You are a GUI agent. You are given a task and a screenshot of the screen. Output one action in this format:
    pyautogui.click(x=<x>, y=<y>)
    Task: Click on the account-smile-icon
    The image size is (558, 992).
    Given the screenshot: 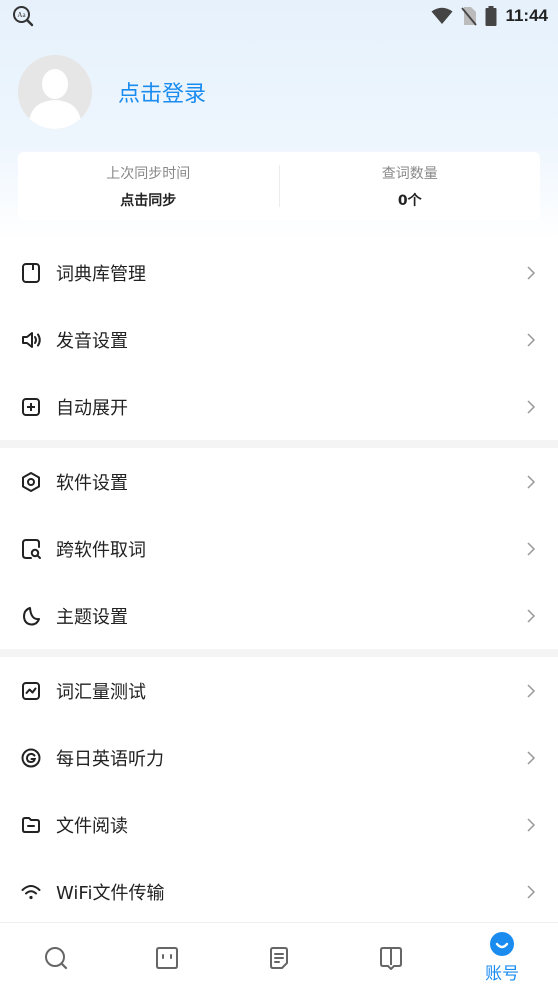 What is the action you would take?
    pyautogui.click(x=502, y=944)
    